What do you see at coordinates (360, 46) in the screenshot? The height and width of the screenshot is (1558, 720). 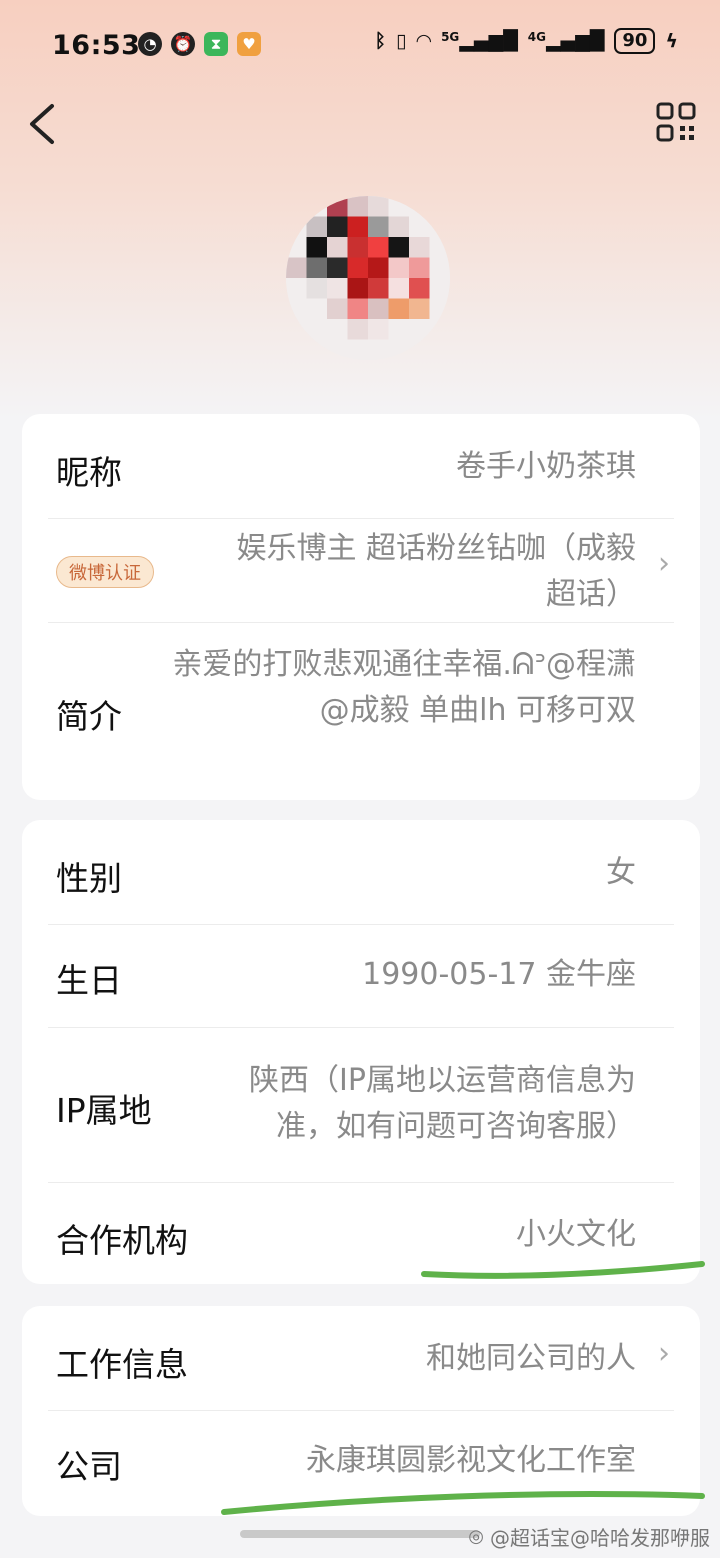 I see `status-bar: 16:53 ◔ ⏰ ⧗ ♥ ᛒ ▯ ◠ 5G▂▄▆█ 4G▂▄▆█ 90 ϟ` at bounding box center [360, 46].